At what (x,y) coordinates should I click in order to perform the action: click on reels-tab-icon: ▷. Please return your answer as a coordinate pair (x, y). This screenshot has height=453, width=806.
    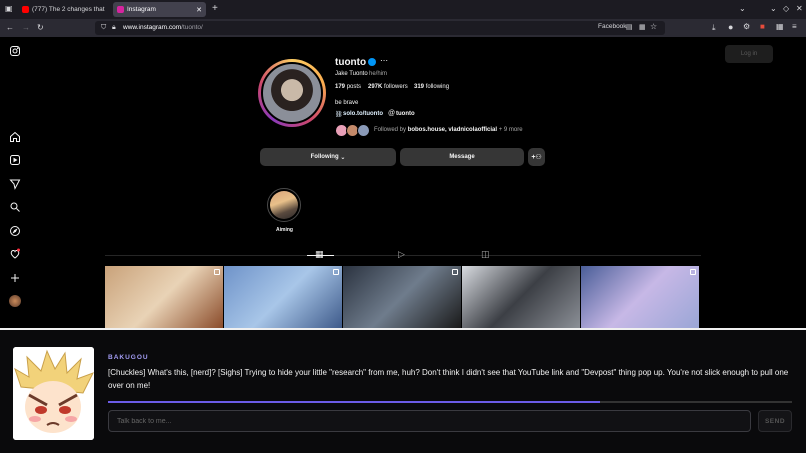
    Looking at the image, I should click on (401, 254).